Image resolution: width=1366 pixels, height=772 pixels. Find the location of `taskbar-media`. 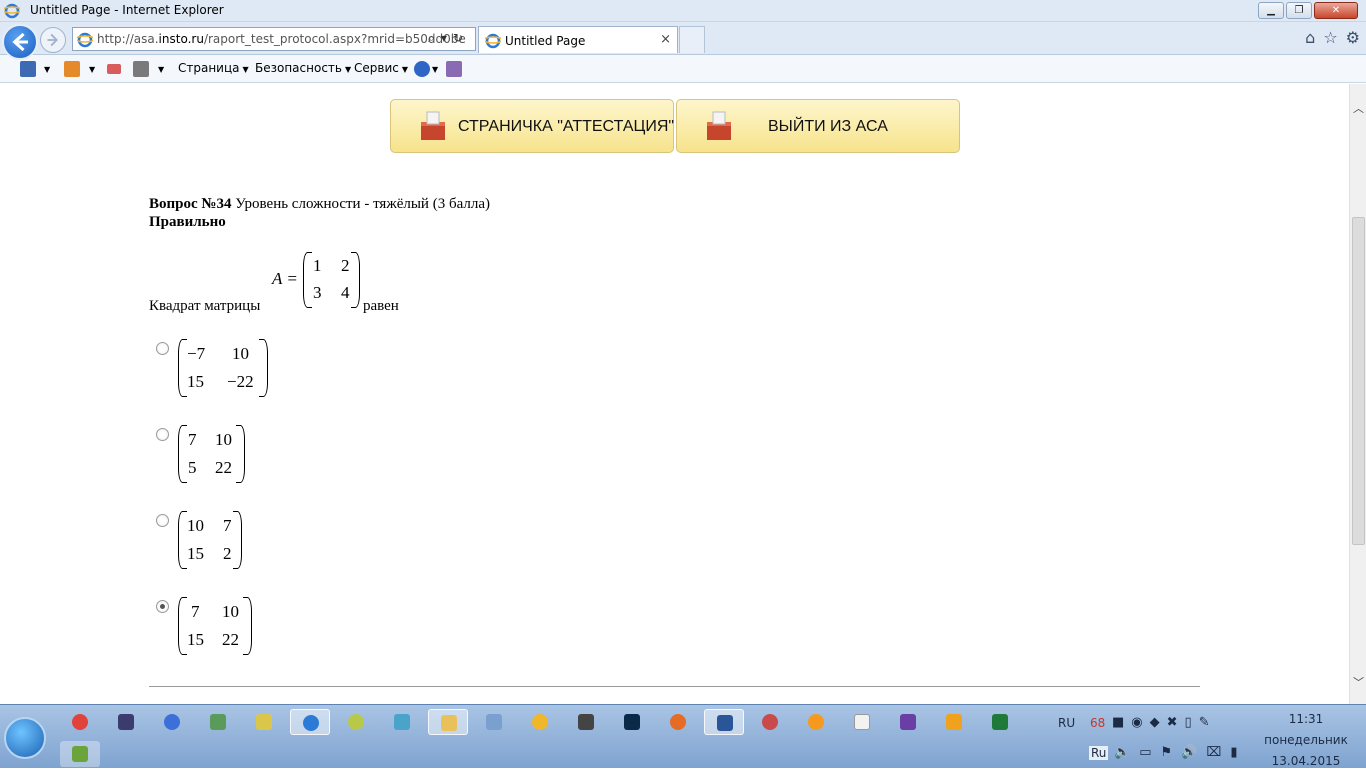

taskbar-media is located at coordinates (126, 722).